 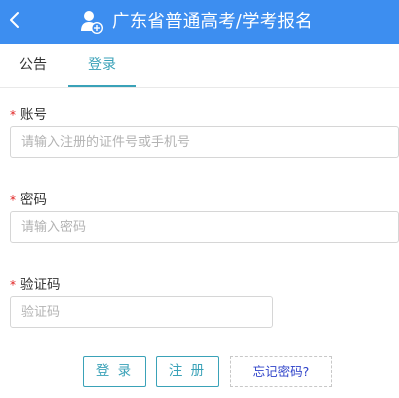 I want to click on app-header: 广东省普通高考/学考报名, so click(x=199, y=22).